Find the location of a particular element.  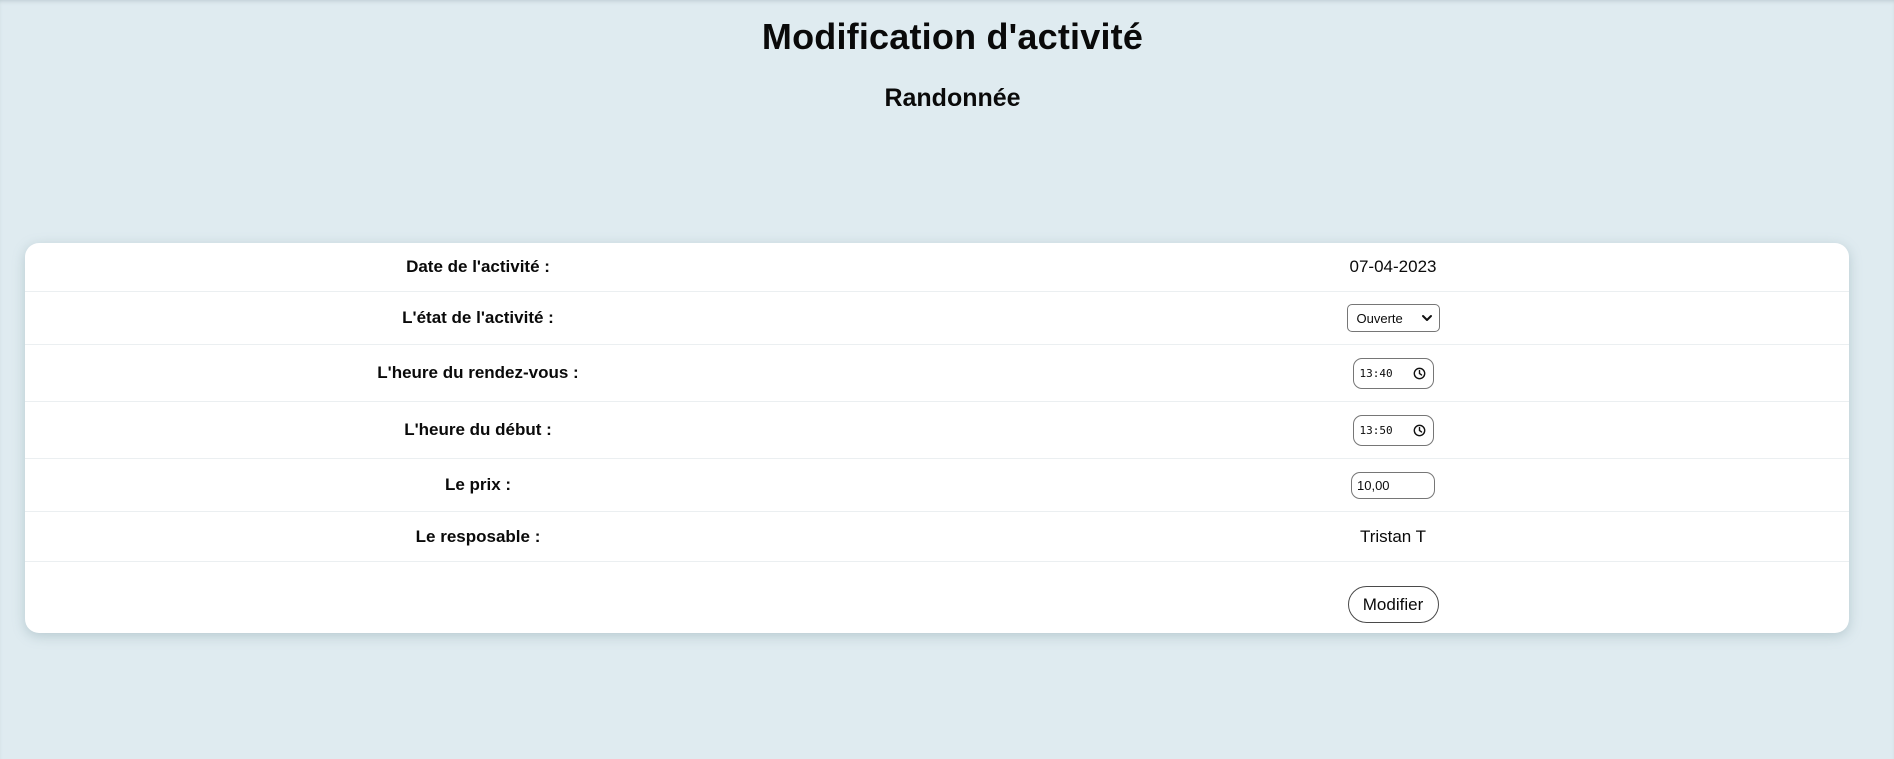

submit-row: Modifier is located at coordinates (937, 597).